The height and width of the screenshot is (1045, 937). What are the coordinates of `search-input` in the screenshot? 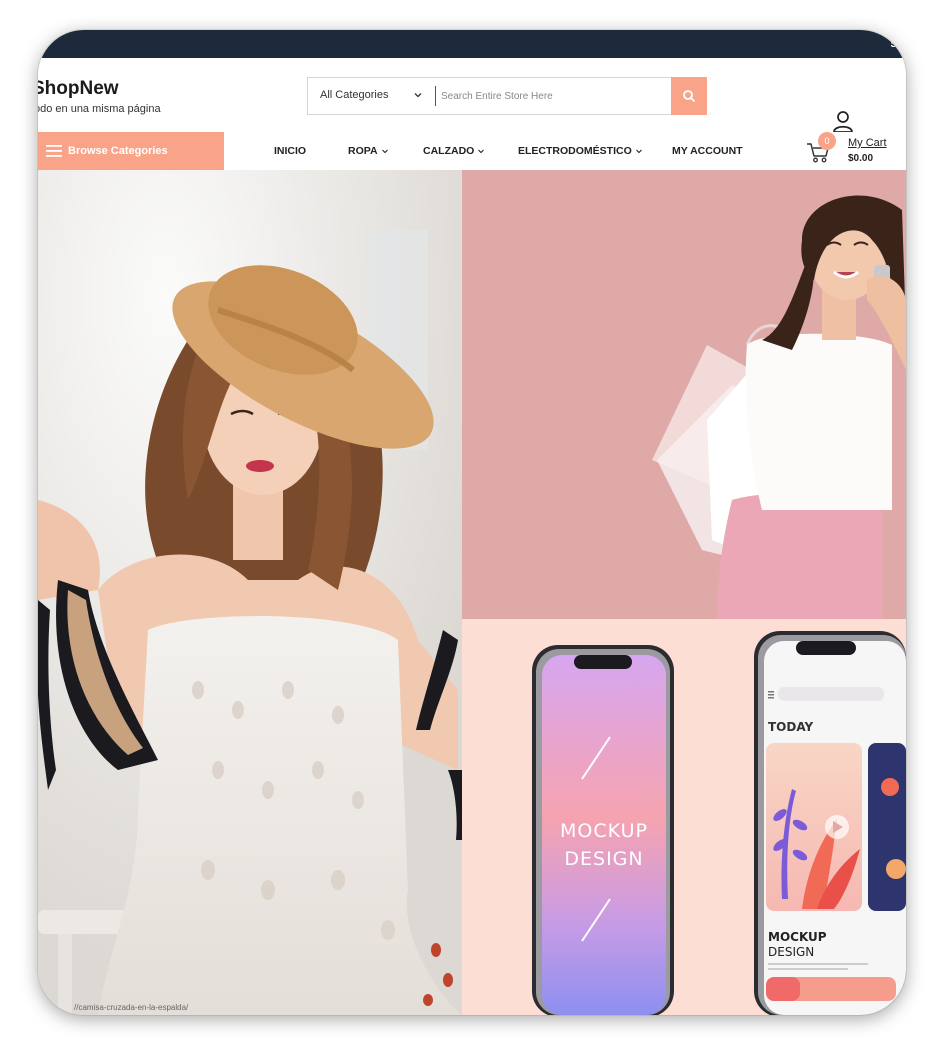 It's located at (553, 96).